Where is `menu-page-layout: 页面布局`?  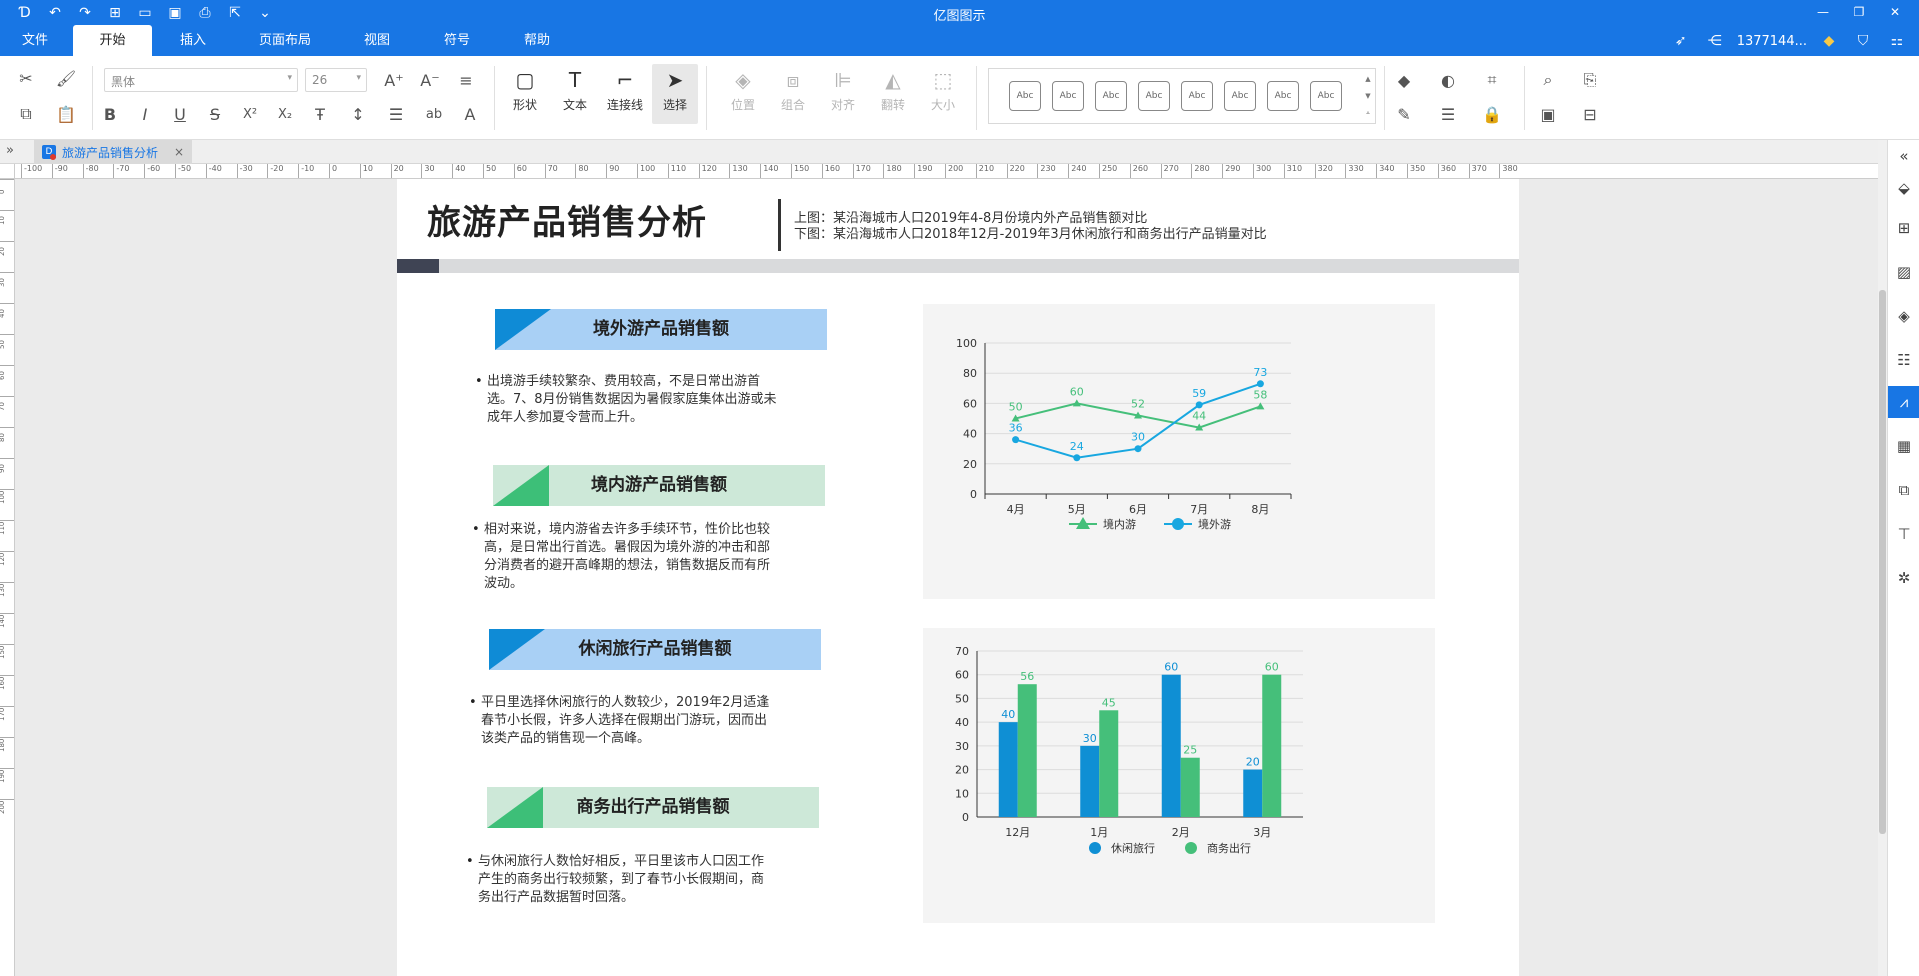 menu-page-layout: 页面布局 is located at coordinates (285, 40).